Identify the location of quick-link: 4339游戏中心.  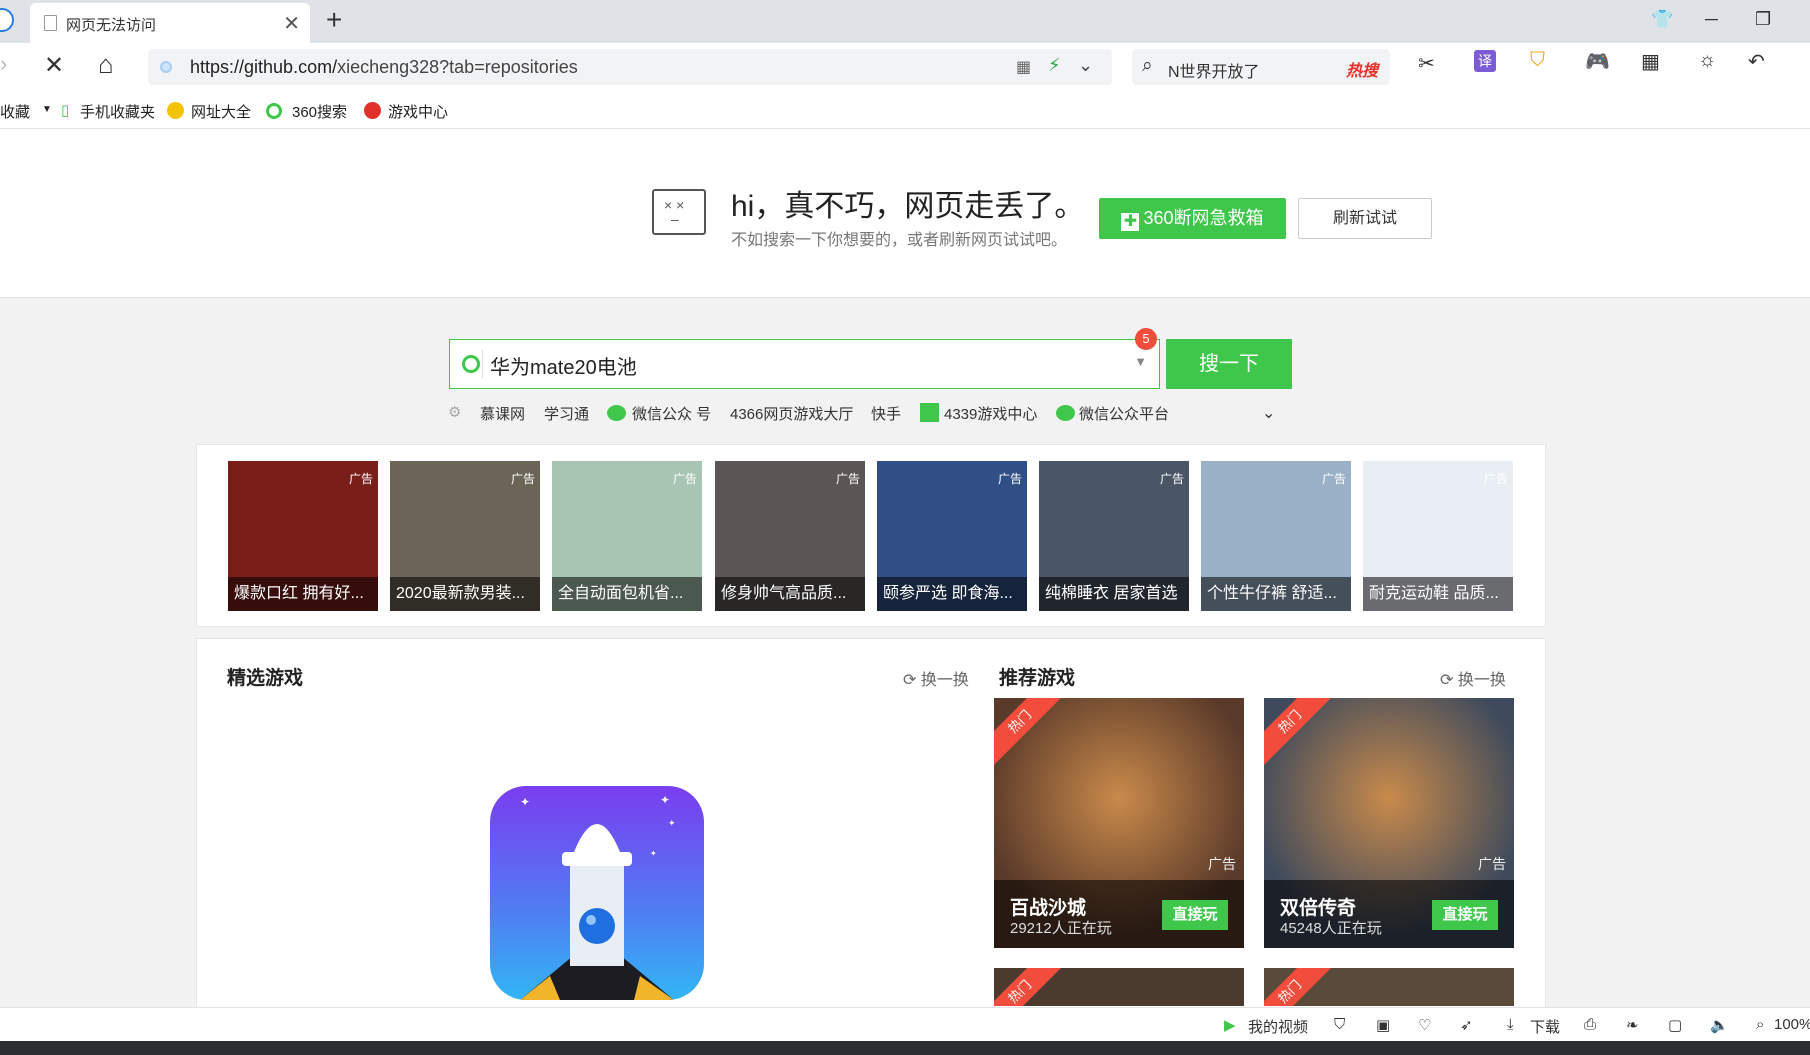
(990, 413).